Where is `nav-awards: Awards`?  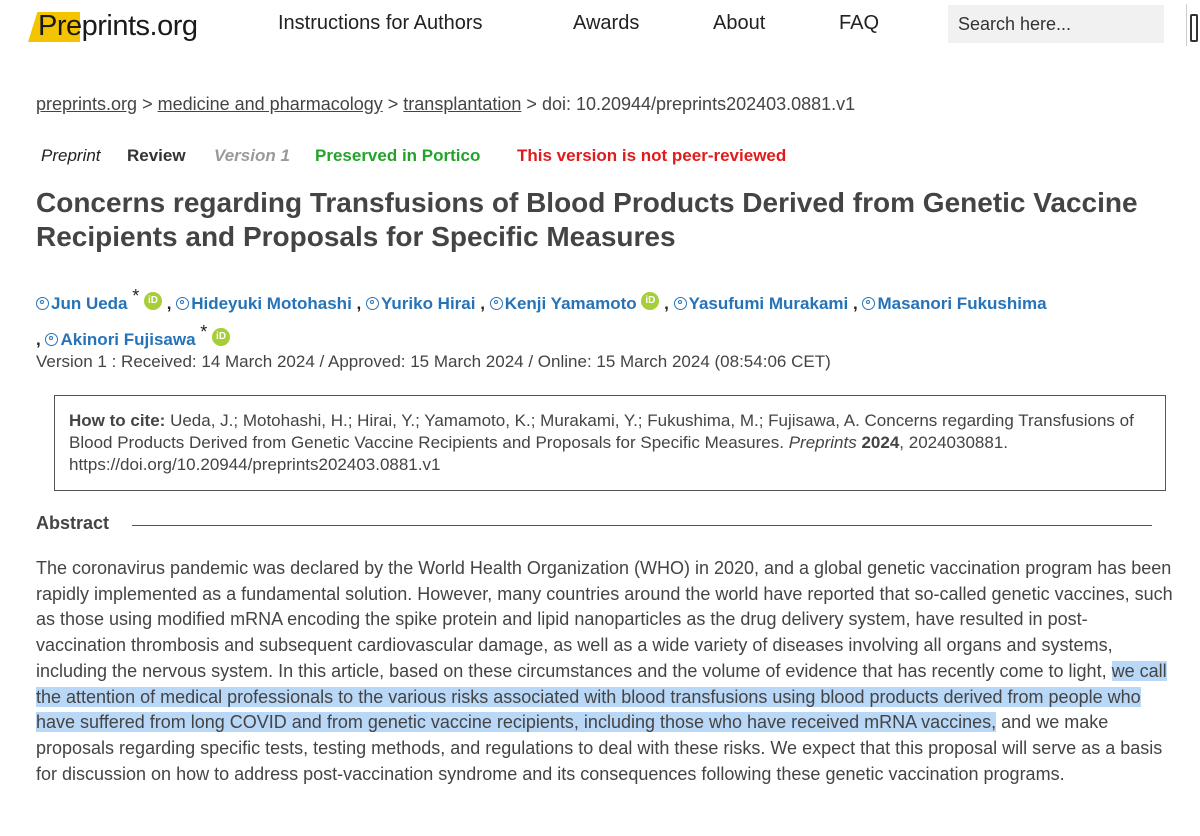
nav-awards: Awards is located at coordinates (606, 23).